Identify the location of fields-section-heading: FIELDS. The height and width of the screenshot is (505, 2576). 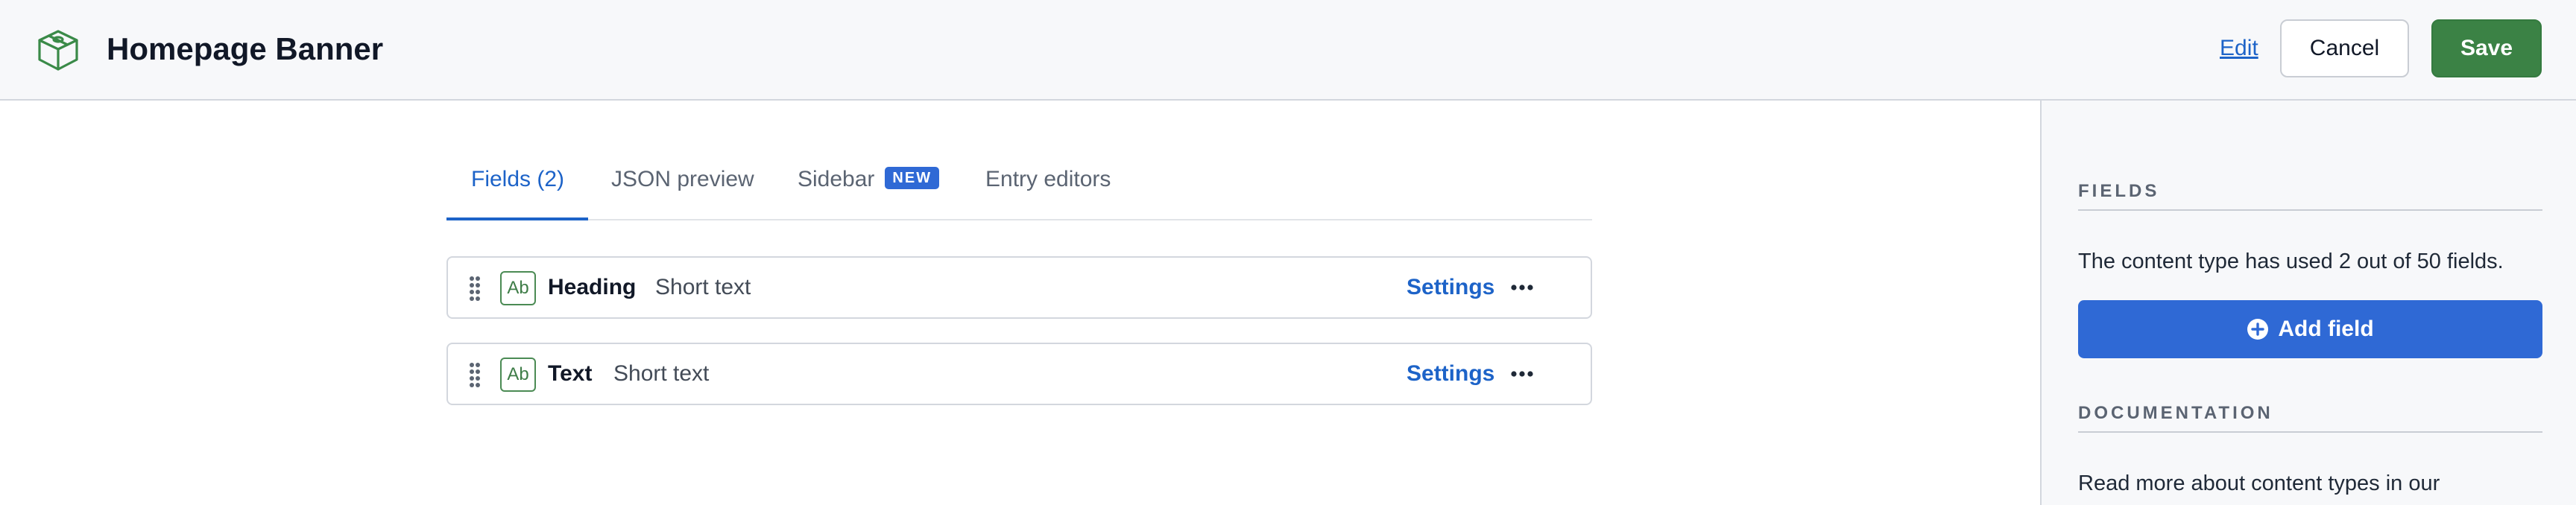
(2310, 194).